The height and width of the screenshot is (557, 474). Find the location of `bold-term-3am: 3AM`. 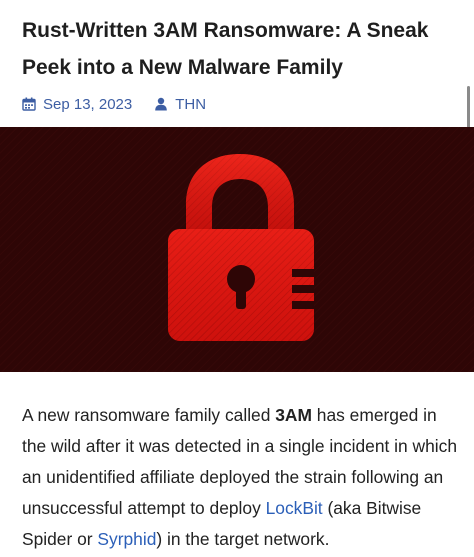

bold-term-3am: 3AM is located at coordinates (293, 415).